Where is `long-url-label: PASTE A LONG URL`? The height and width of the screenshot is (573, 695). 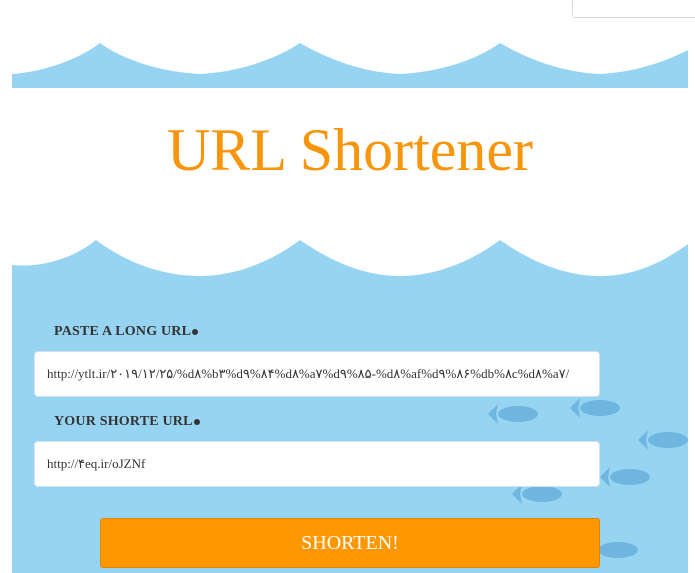
long-url-label: PASTE A LONG URL is located at coordinates (126, 332).